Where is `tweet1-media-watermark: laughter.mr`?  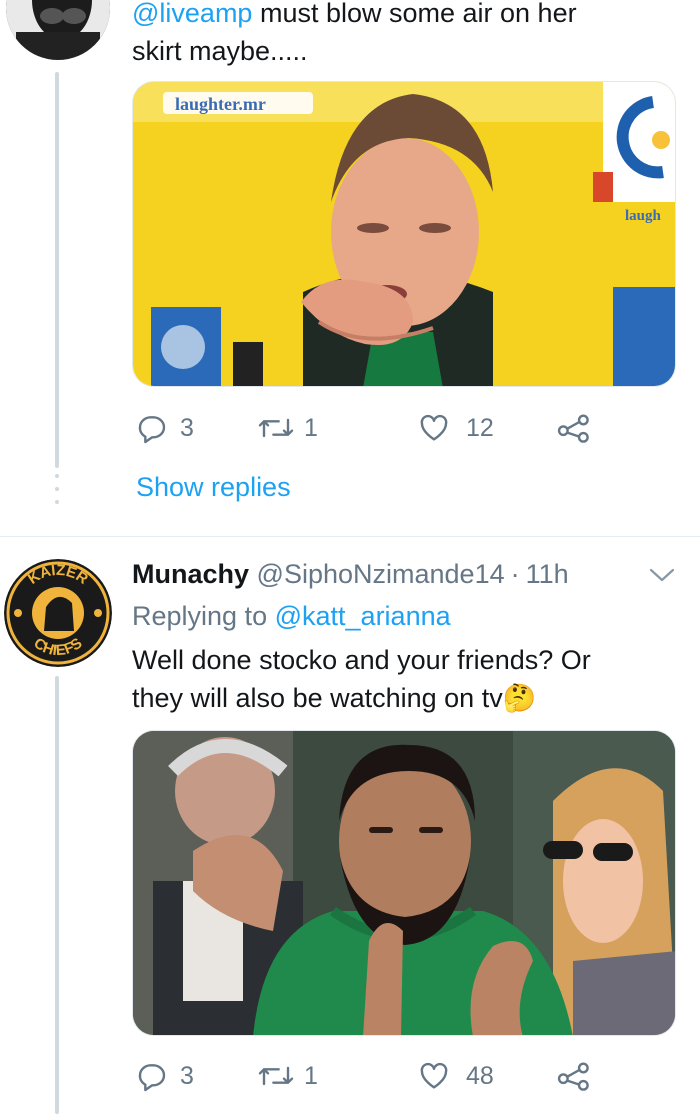 tweet1-media-watermark: laughter.mr is located at coordinates (220, 104).